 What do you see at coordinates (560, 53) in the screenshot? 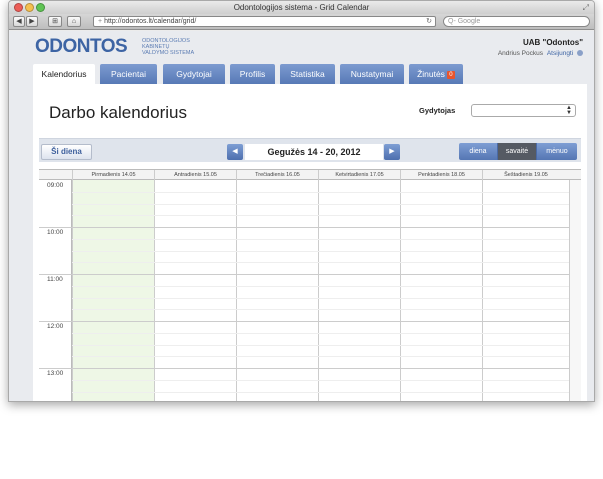
I see `logout-link: Atsijungti` at bounding box center [560, 53].